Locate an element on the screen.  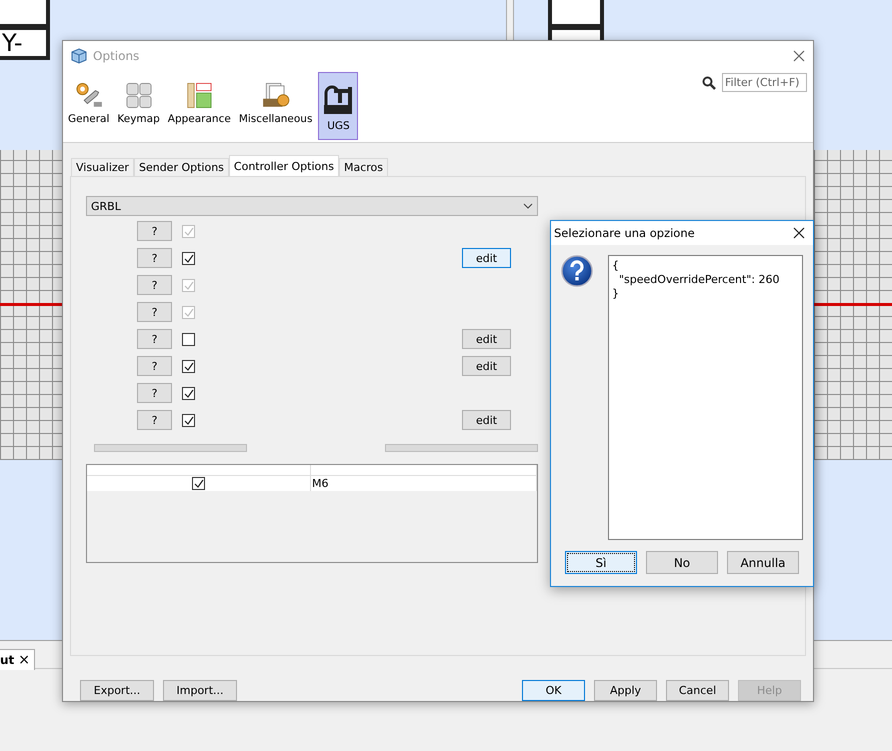
axis-line is located at coordinates (31, 304).